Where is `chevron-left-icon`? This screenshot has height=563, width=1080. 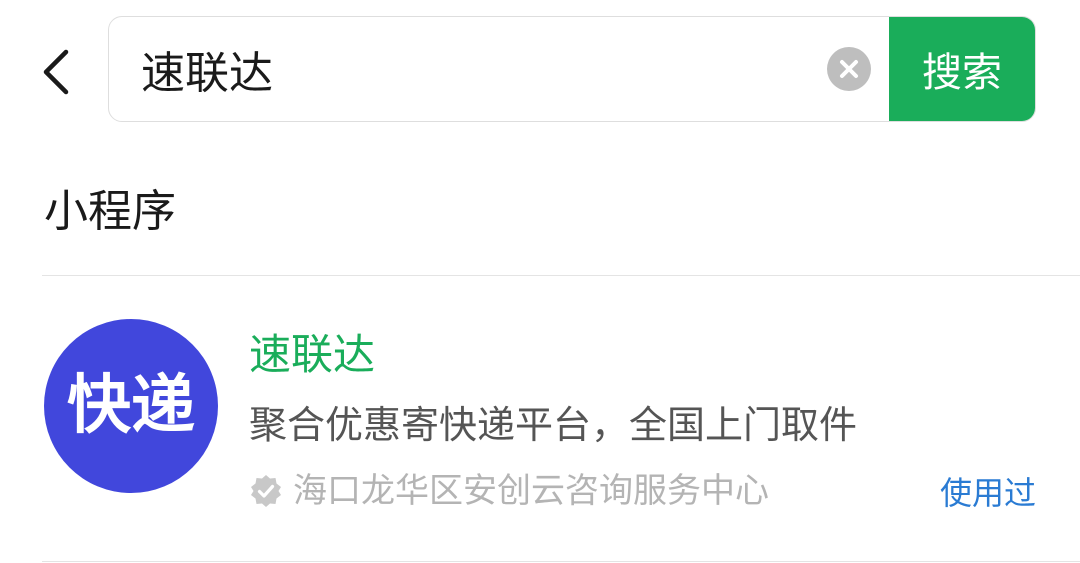 chevron-left-icon is located at coordinates (56, 72).